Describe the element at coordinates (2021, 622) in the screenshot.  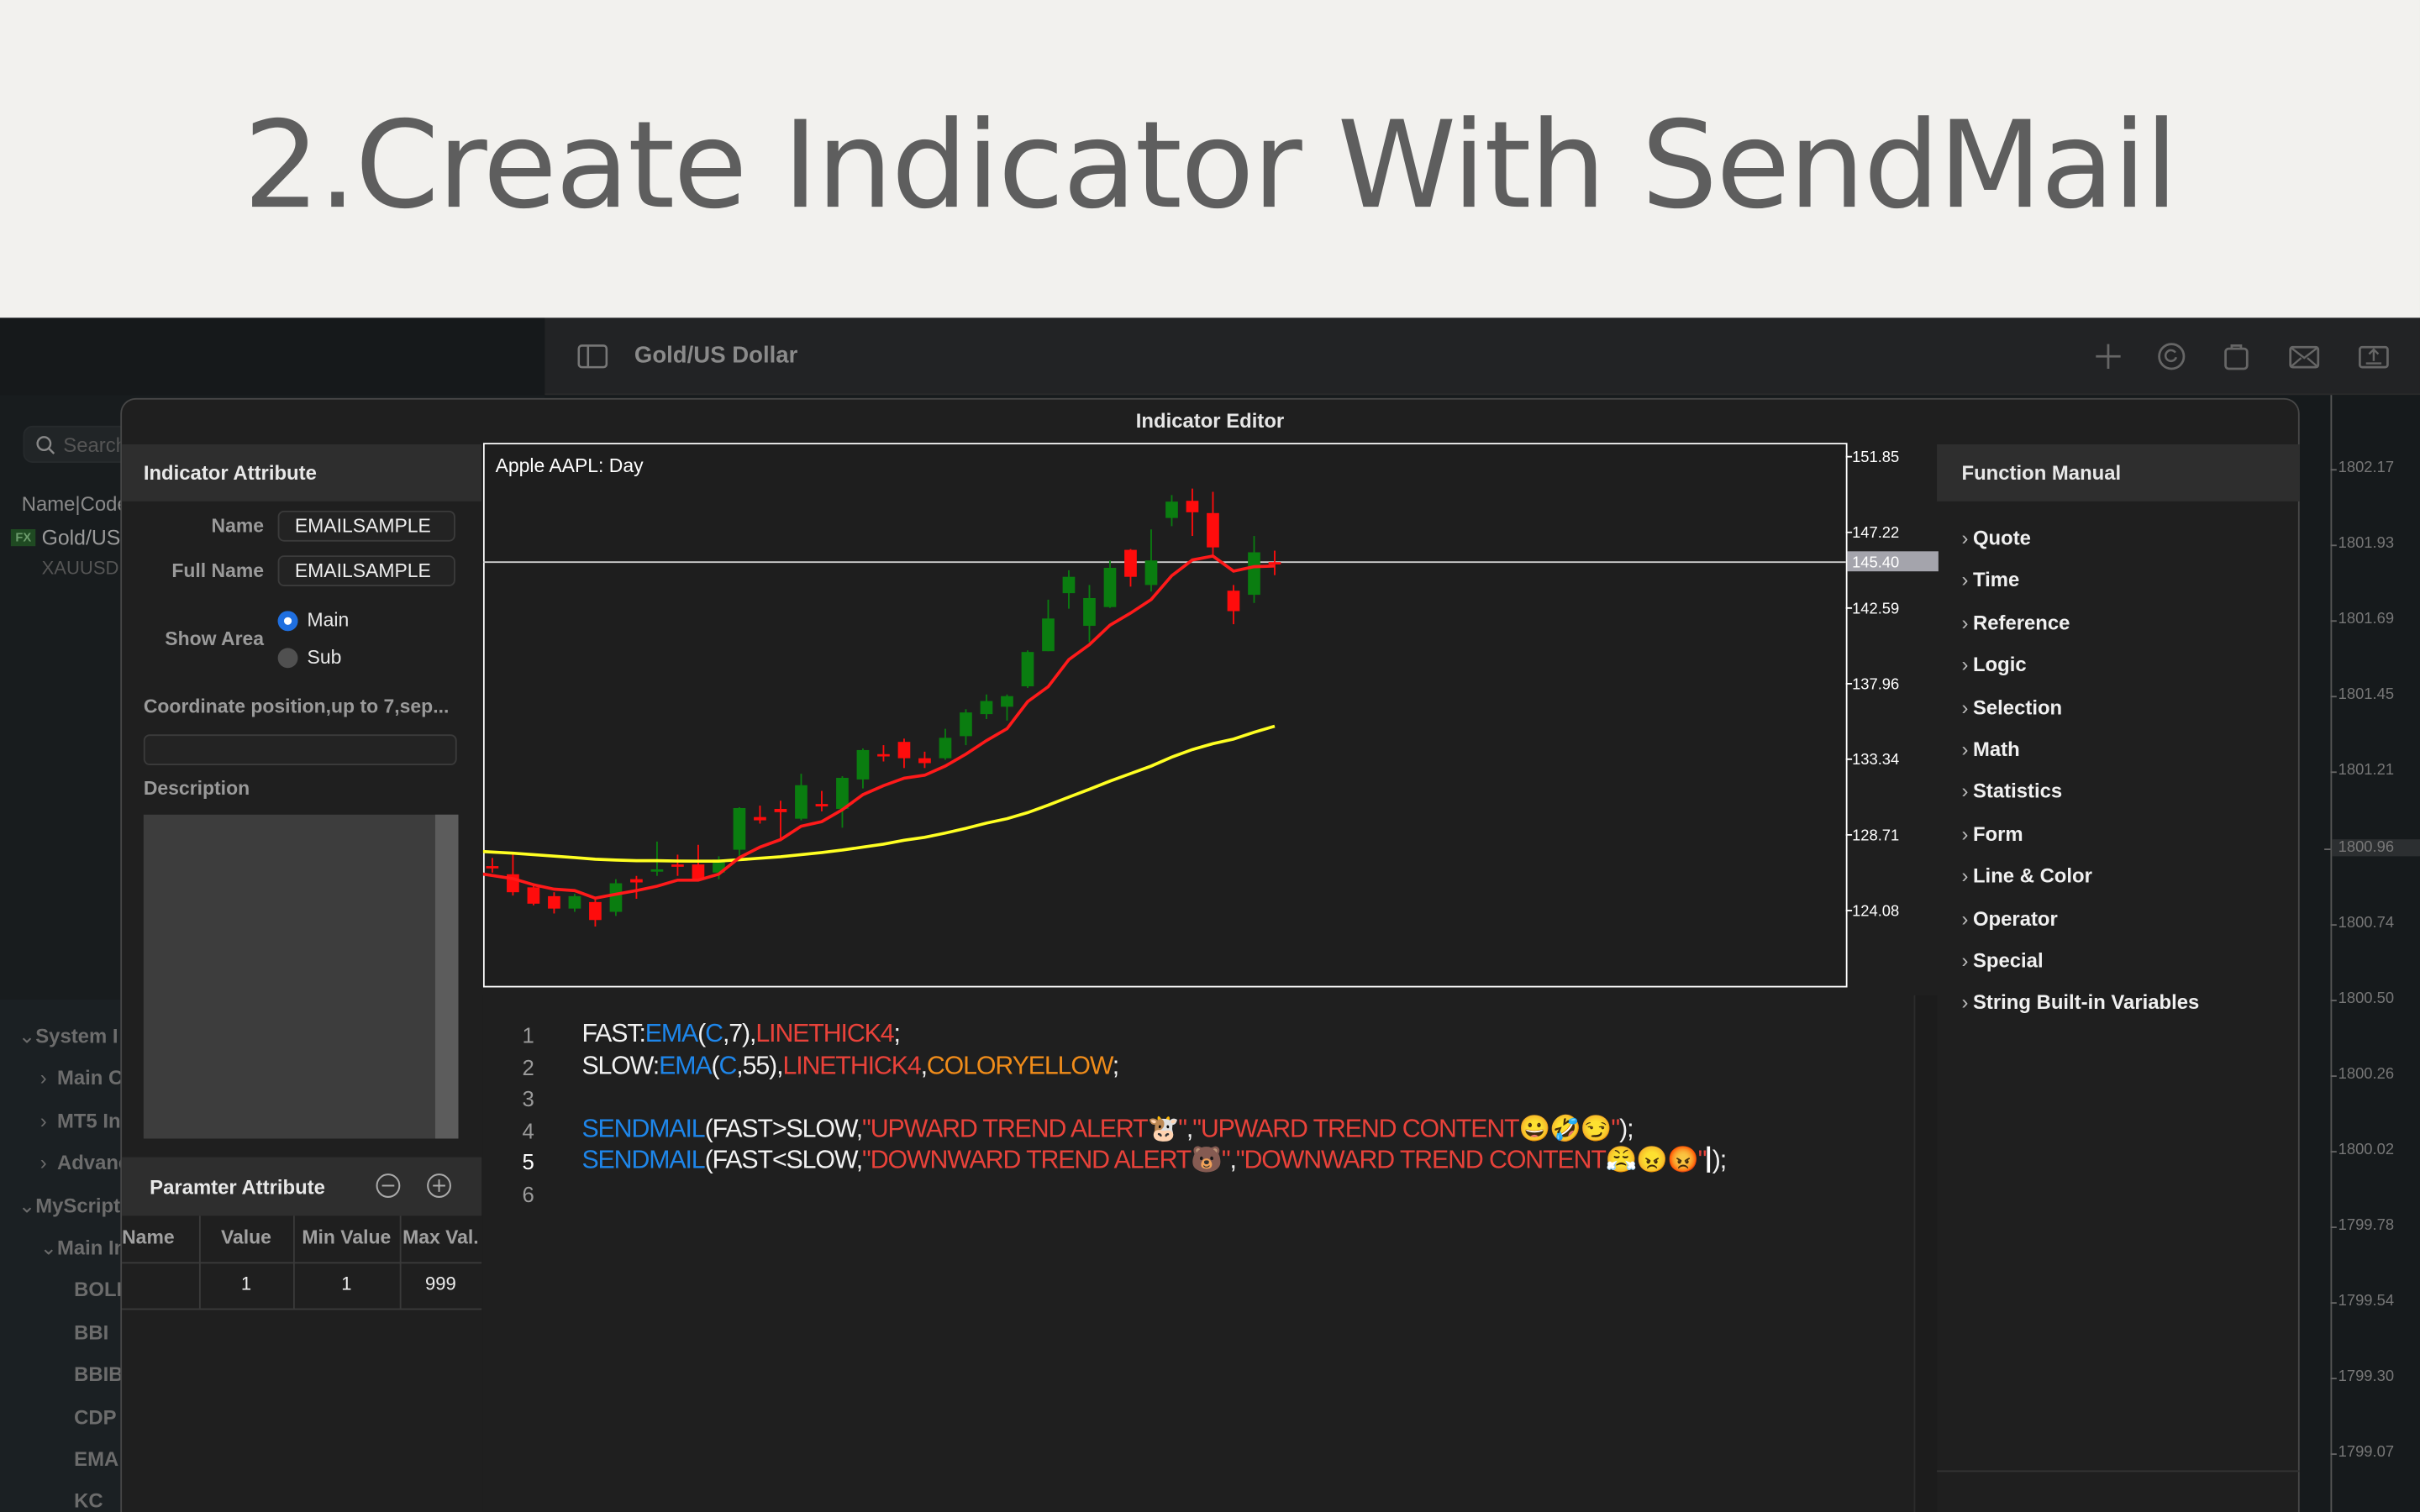
I see `function-category-label: Reference` at that location.